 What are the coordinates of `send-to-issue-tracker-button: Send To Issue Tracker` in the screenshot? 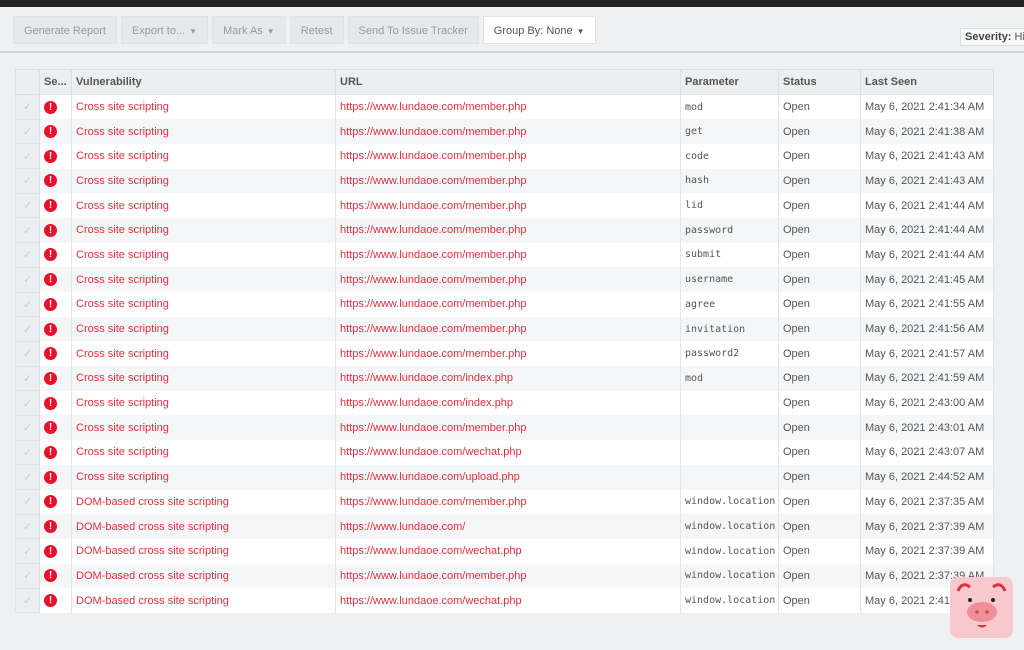 It's located at (413, 30).